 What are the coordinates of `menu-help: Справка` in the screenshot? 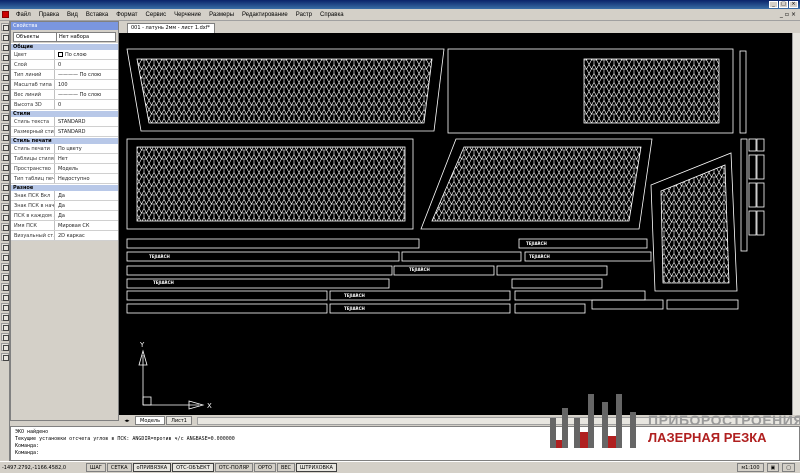 It's located at (332, 15).